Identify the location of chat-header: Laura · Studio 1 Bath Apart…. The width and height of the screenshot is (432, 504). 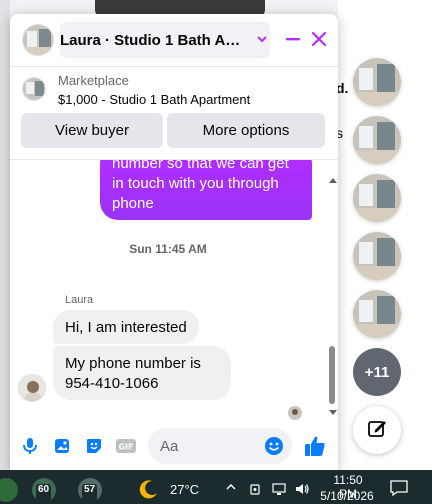
(174, 40).